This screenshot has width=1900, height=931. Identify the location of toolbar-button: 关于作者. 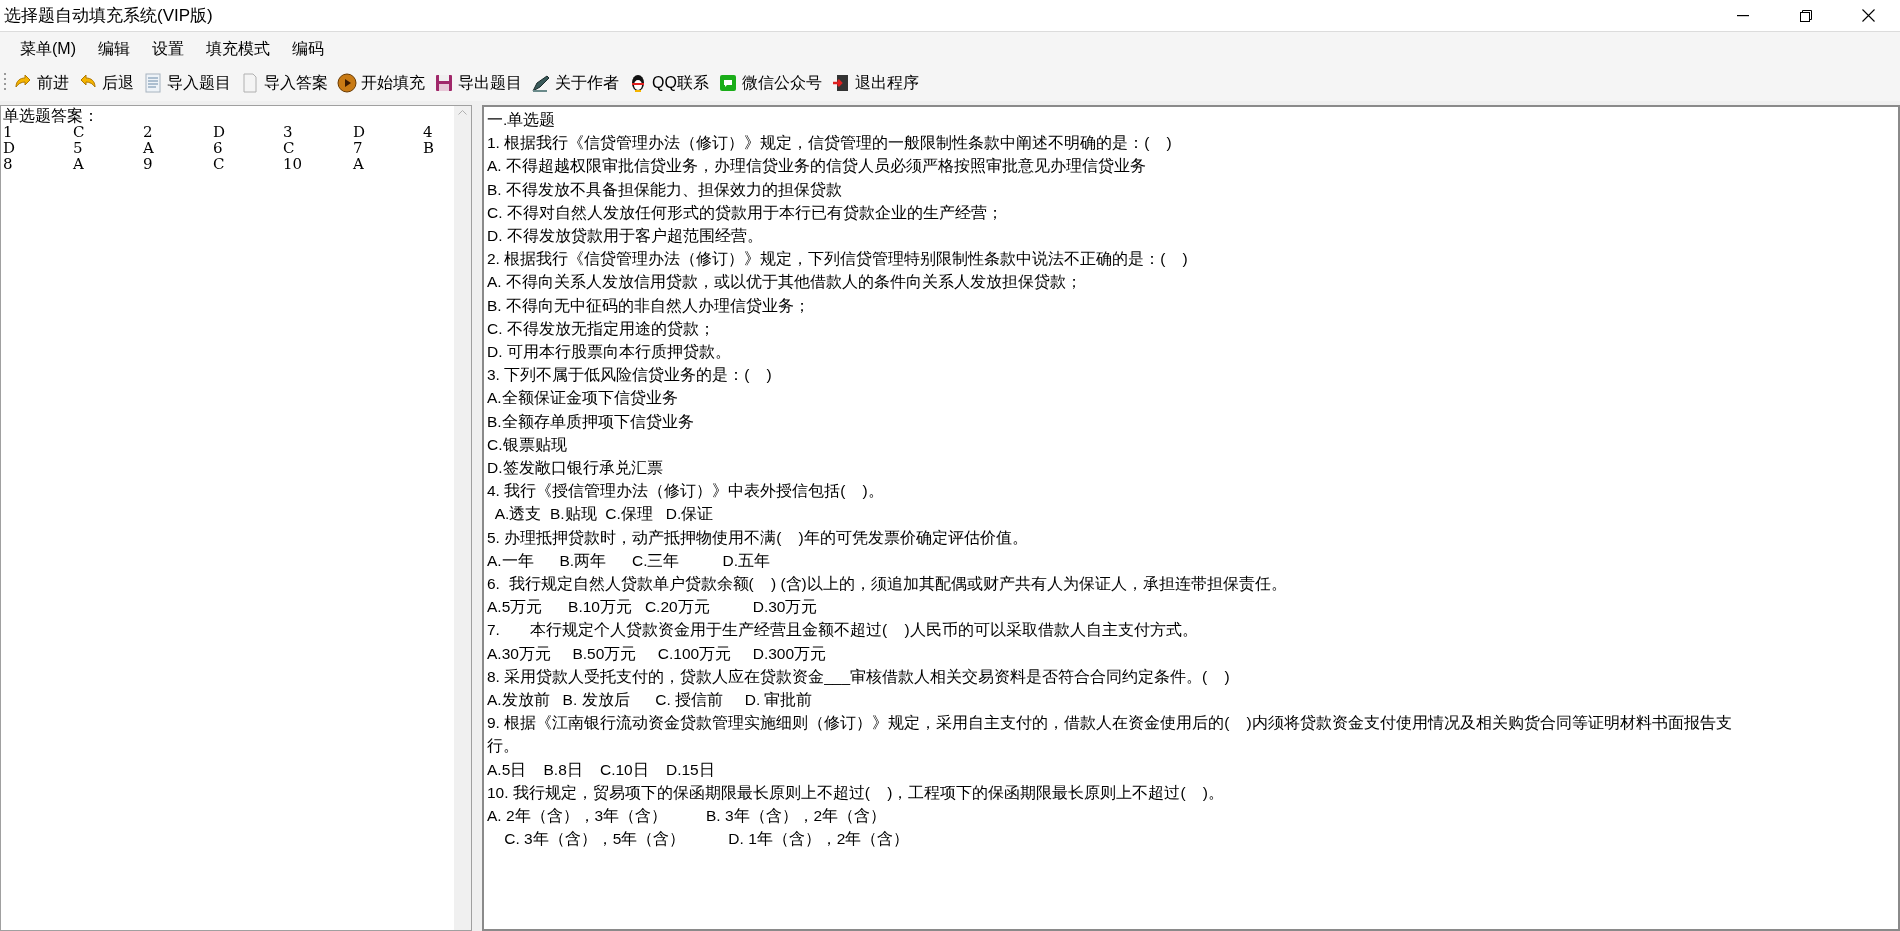
(575, 83).